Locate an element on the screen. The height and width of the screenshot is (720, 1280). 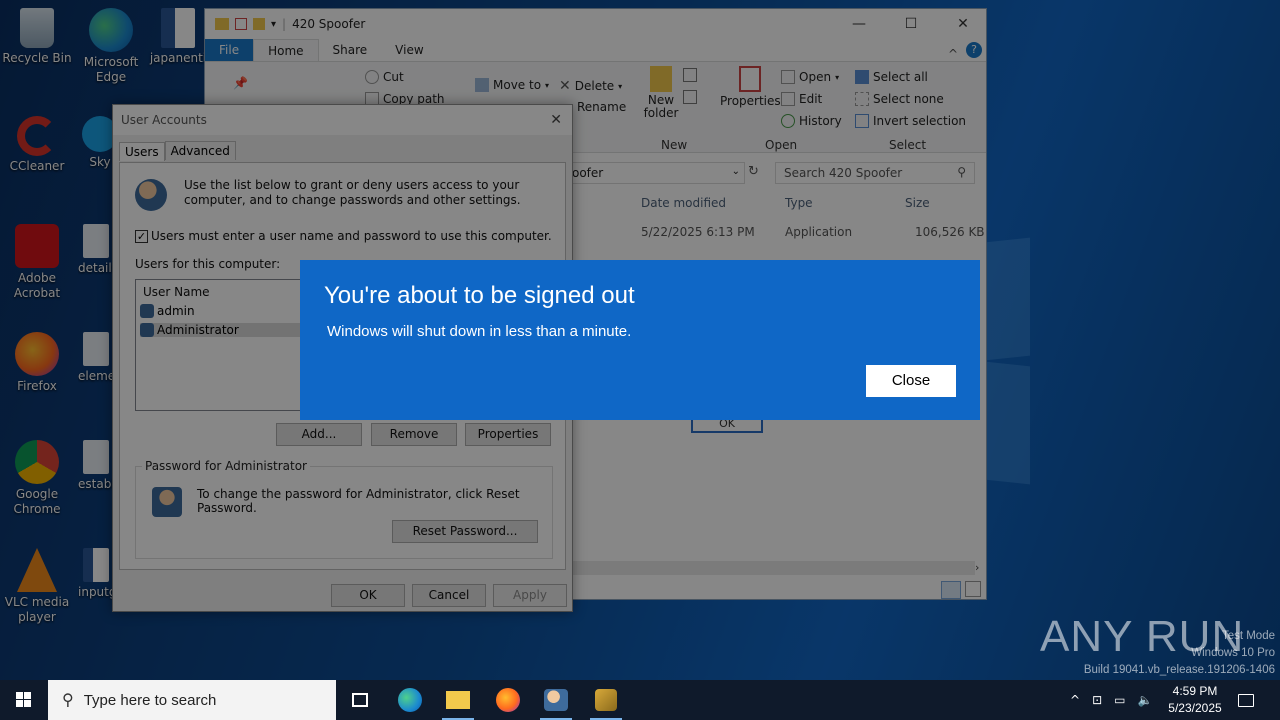
keys-icon is located at coordinates (606, 700).